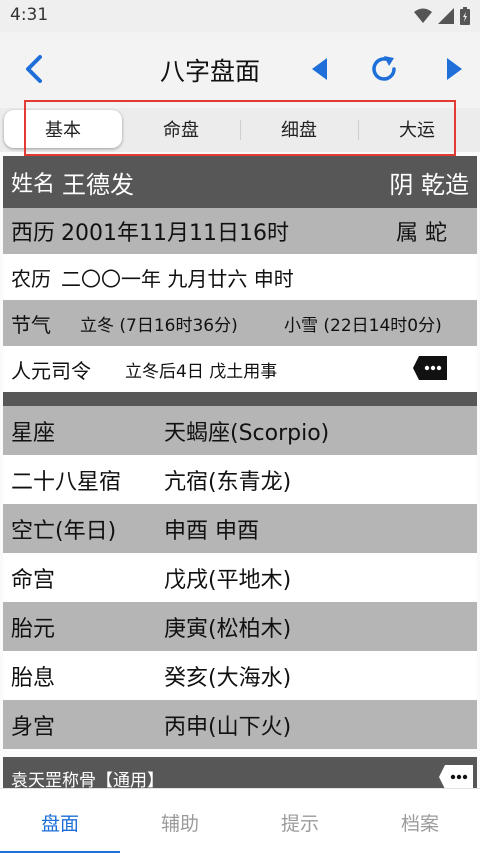  Describe the element at coordinates (64, 531) in the screenshot. I see `detail-label: 空亡(年日)` at that location.